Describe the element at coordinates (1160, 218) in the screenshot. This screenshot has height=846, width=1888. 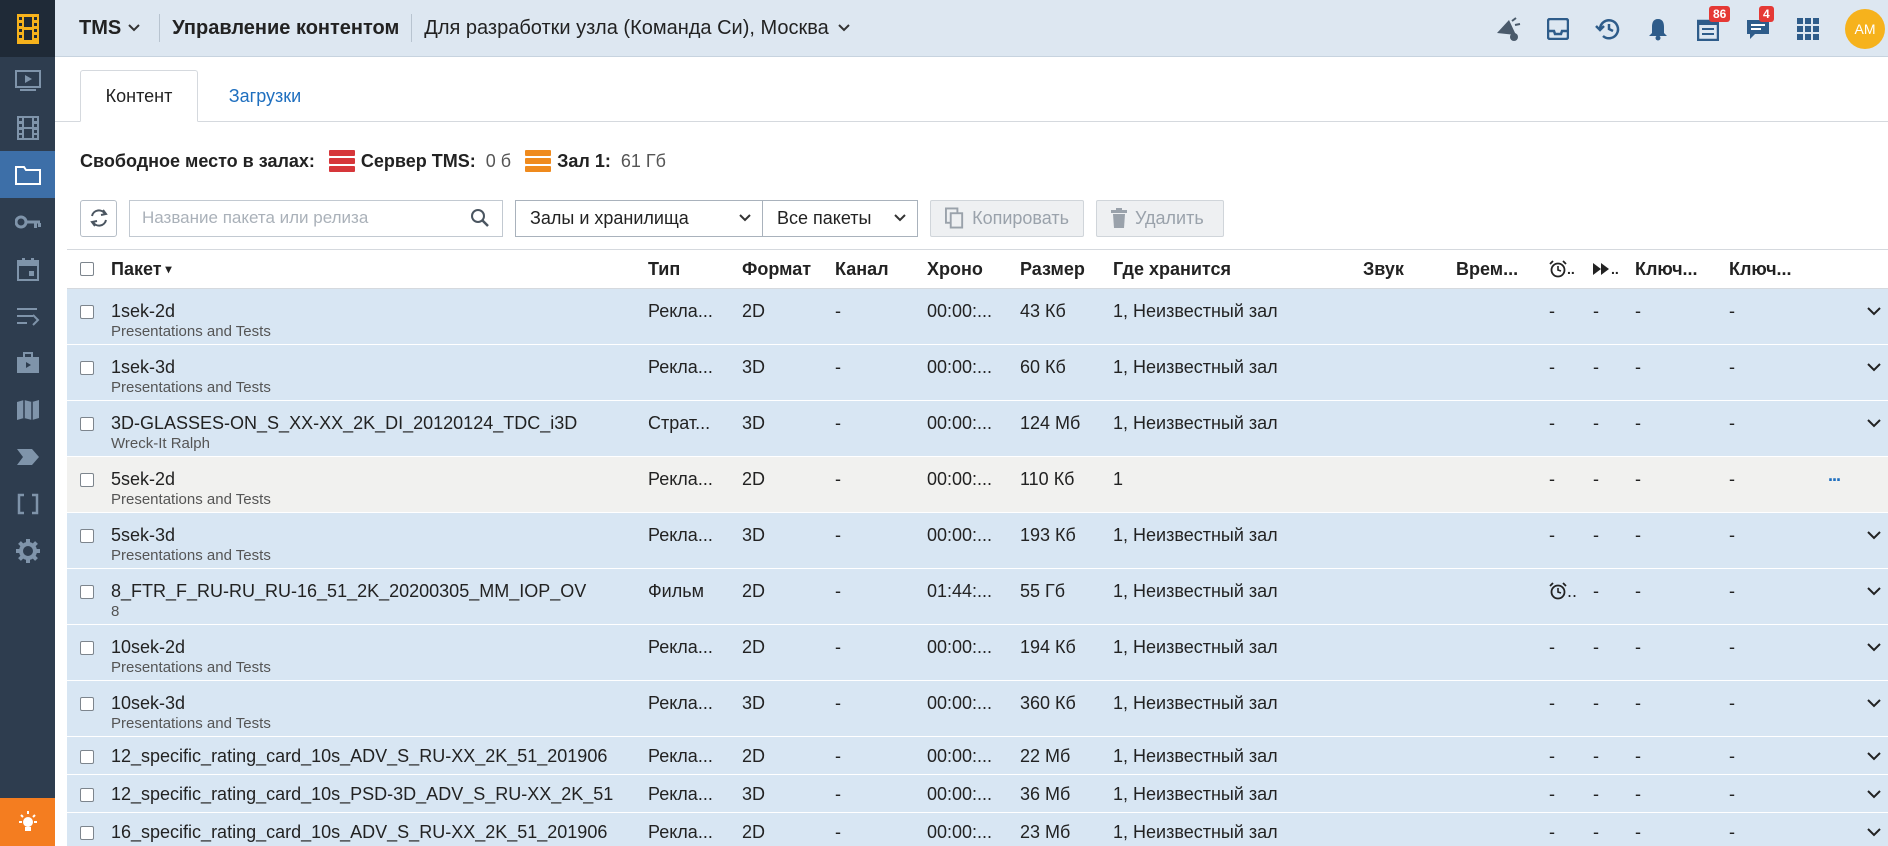
I see `delete-button: Удалить` at that location.